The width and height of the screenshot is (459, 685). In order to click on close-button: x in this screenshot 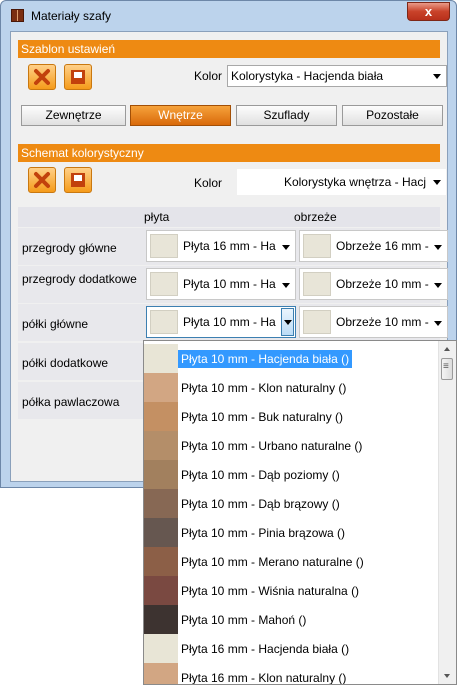, I will do `click(428, 11)`.